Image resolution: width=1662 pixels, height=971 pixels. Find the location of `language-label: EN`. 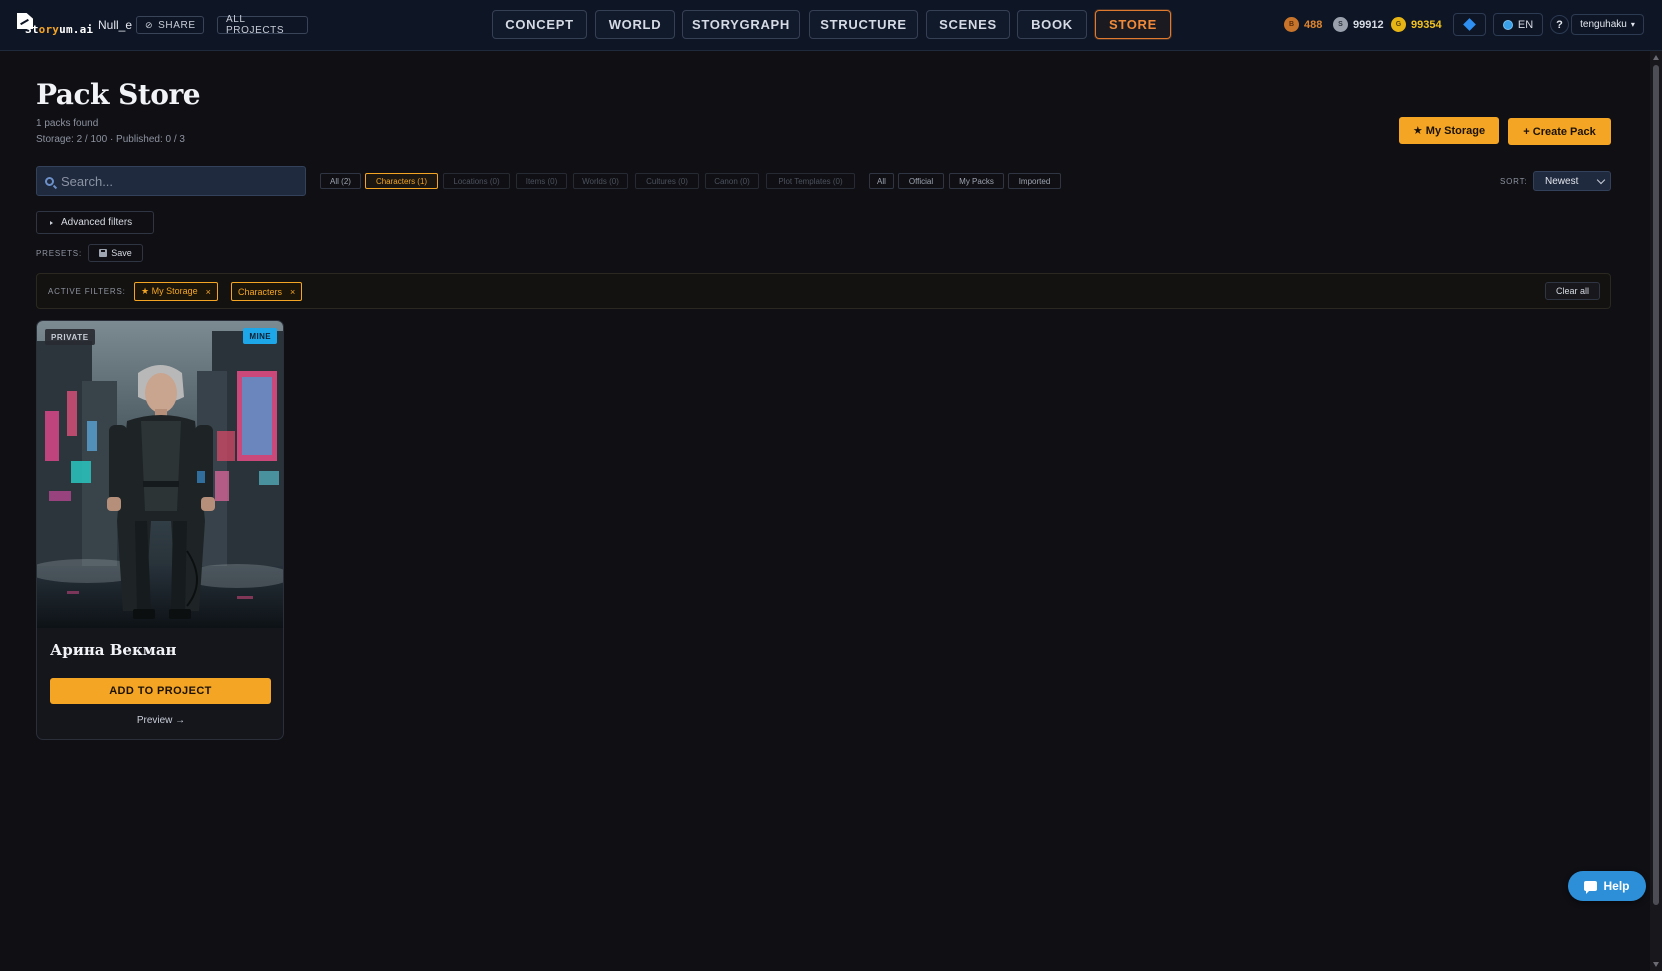

language-label: EN is located at coordinates (1525, 24).